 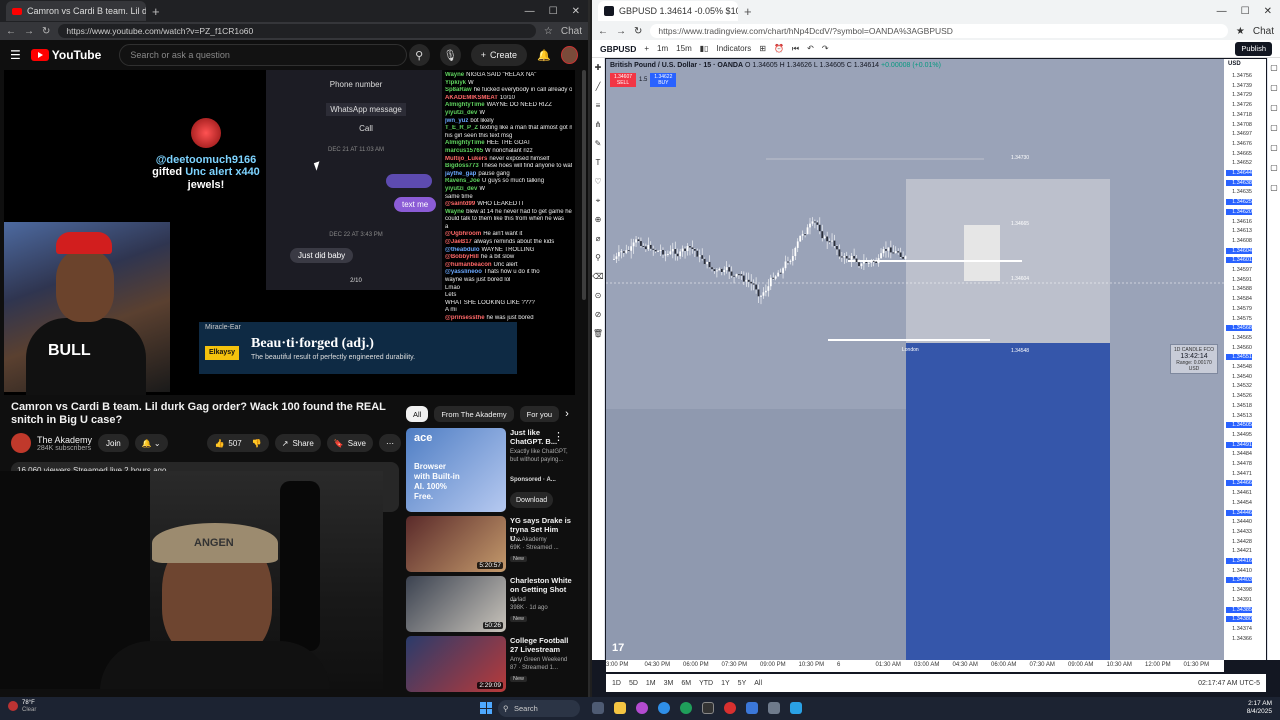 I want to click on search-icon: ⚲, so click(x=419, y=55).